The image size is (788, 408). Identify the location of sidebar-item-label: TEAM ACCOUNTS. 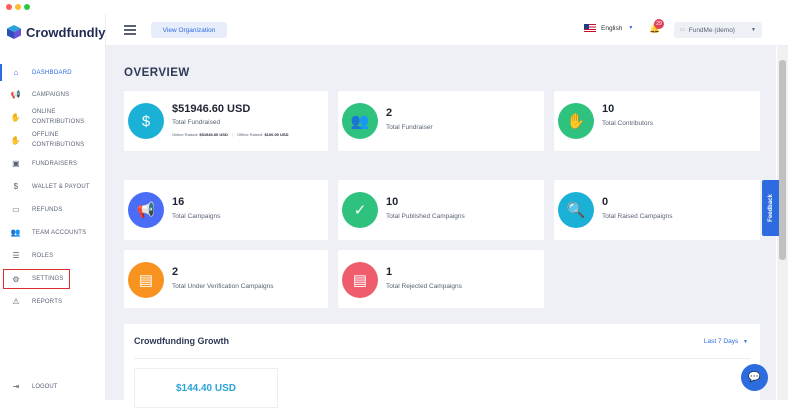
(59, 232).